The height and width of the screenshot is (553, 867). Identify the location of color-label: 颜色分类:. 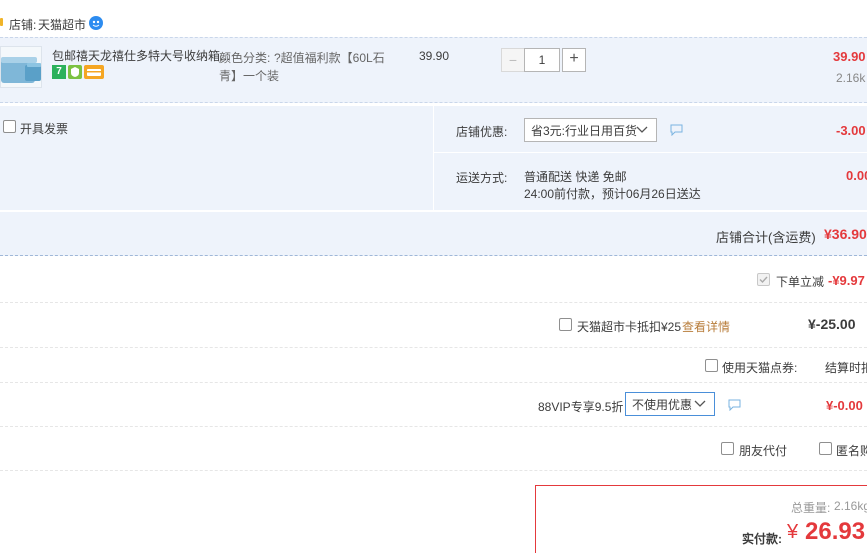
(245, 58).